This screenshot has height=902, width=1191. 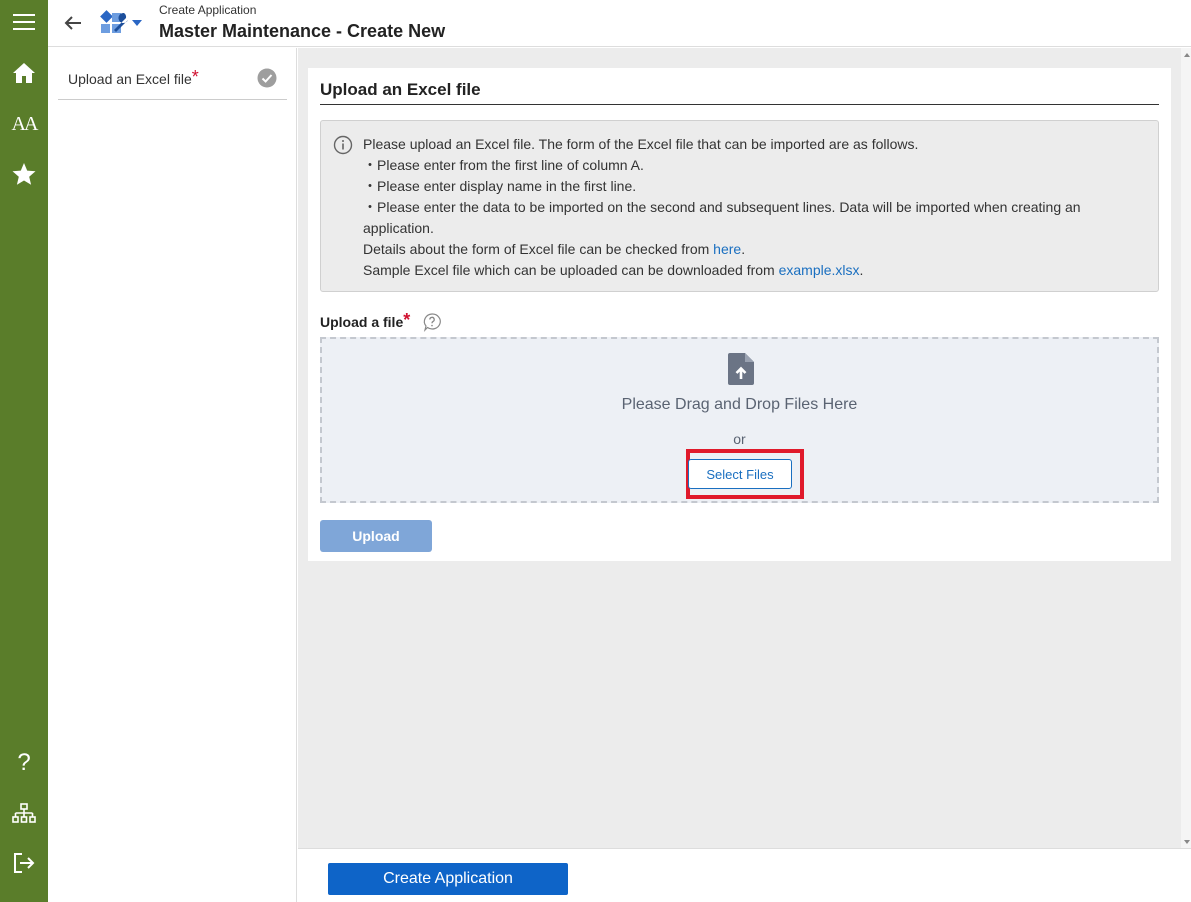 I want to click on scroll-up-arrow-icon, so click(x=1187, y=55).